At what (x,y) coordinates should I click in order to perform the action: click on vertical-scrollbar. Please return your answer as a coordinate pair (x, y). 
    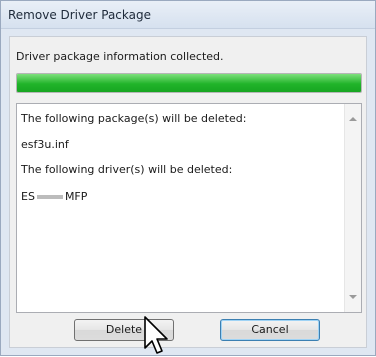
    Looking at the image, I should click on (352, 208).